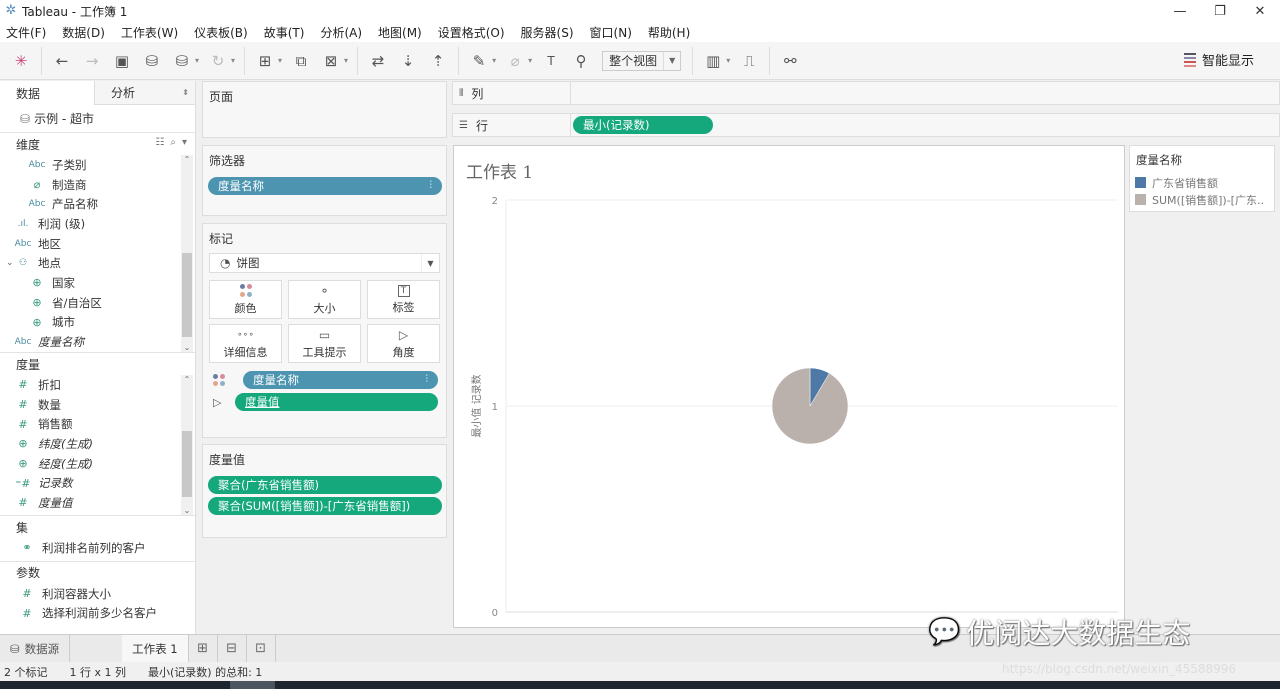 The height and width of the screenshot is (689, 1280). Describe the element at coordinates (144, 93) in the screenshot. I see `tab-analytics: 分析 ⬍` at that location.